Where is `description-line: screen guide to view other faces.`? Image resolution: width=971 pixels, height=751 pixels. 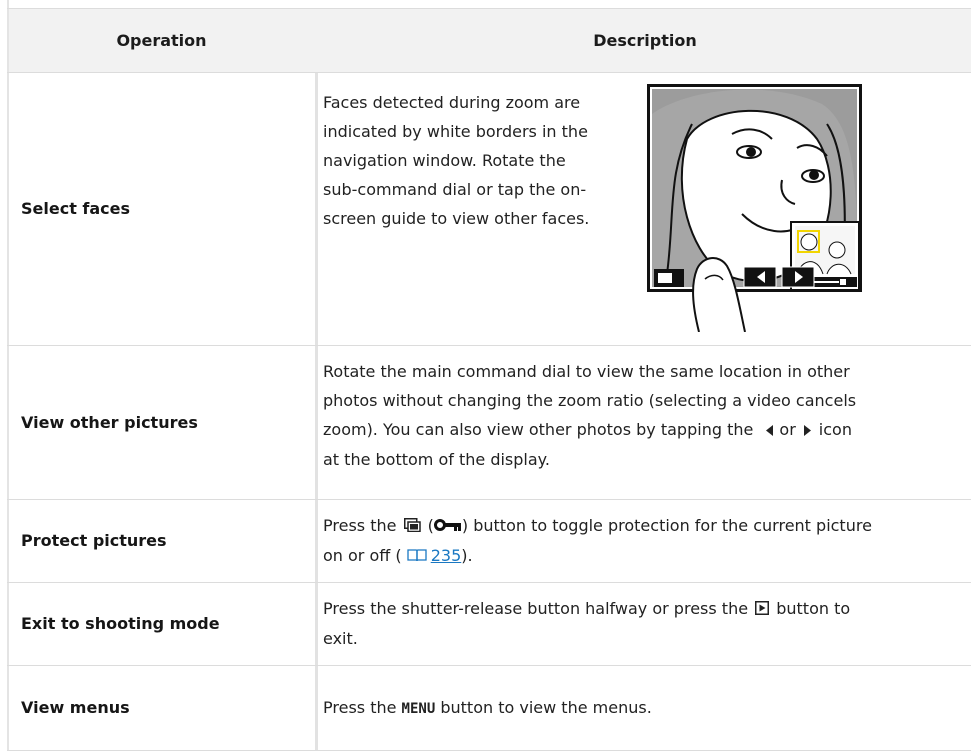
description-line: screen guide to view other faces. is located at coordinates (456, 218).